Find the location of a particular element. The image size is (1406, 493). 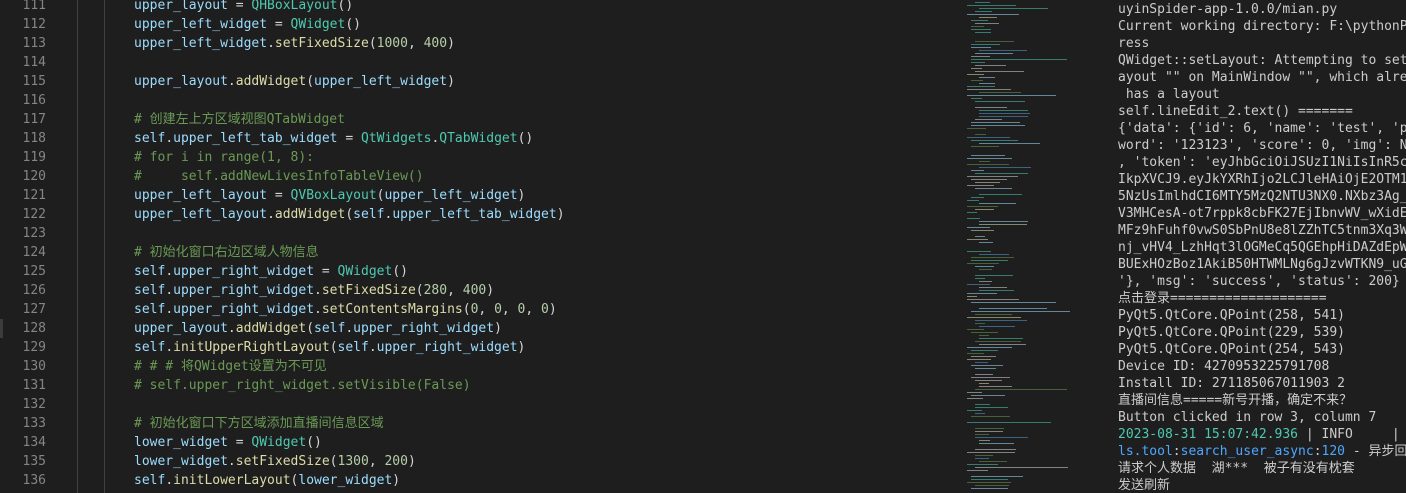

line-number: 121 is located at coordinates (34, 195).